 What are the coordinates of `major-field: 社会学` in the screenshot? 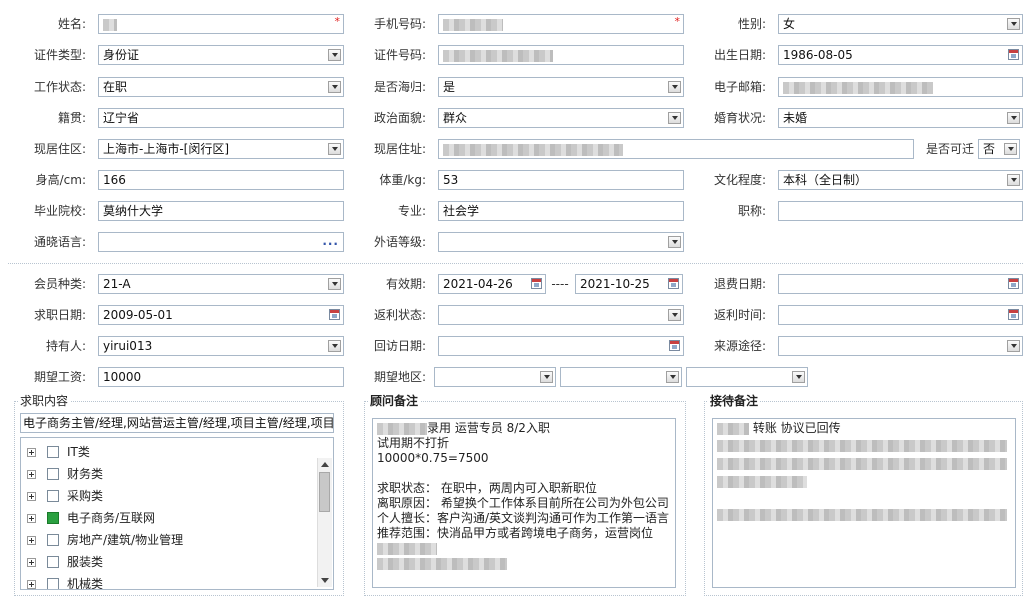 It's located at (561, 211).